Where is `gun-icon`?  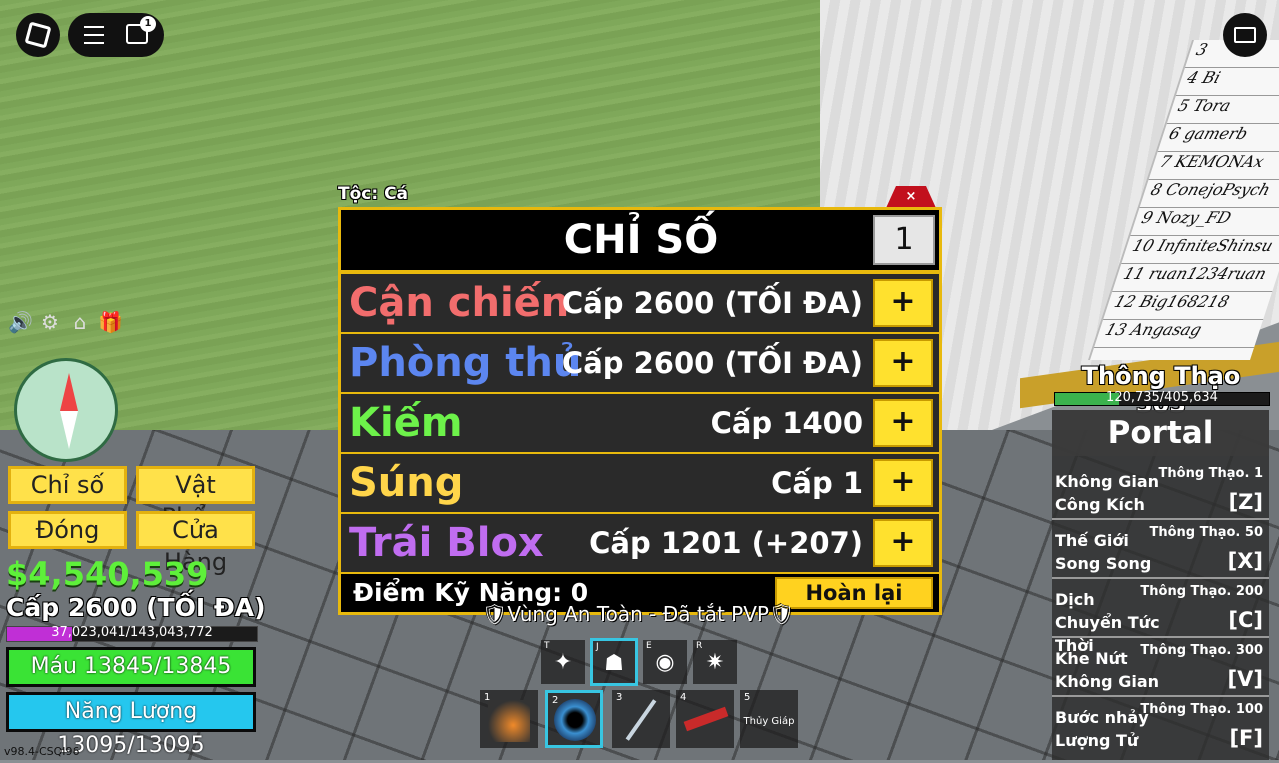 gun-icon is located at coordinates (706, 719).